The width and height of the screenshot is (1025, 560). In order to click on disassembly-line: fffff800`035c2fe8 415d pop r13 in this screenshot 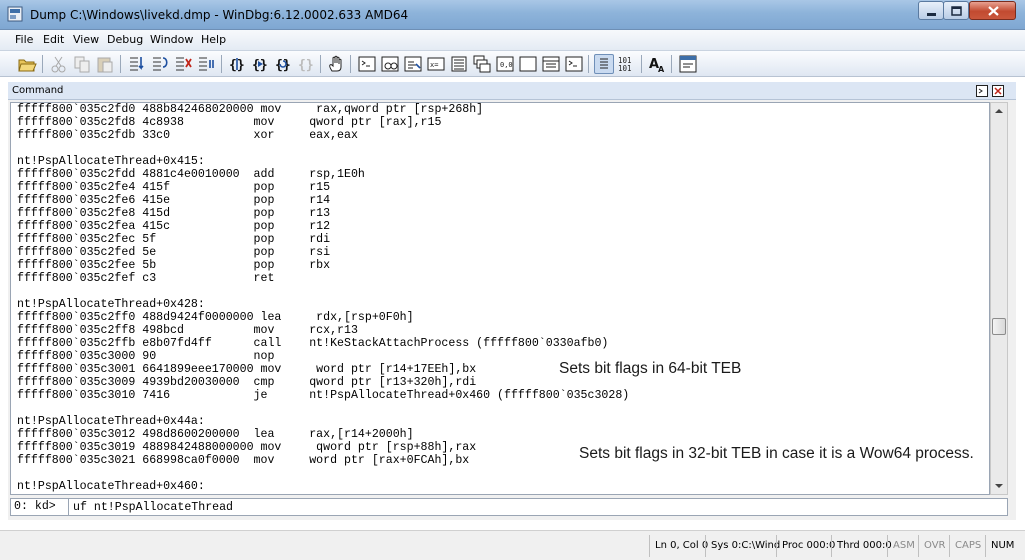, I will do `click(174, 213)`.